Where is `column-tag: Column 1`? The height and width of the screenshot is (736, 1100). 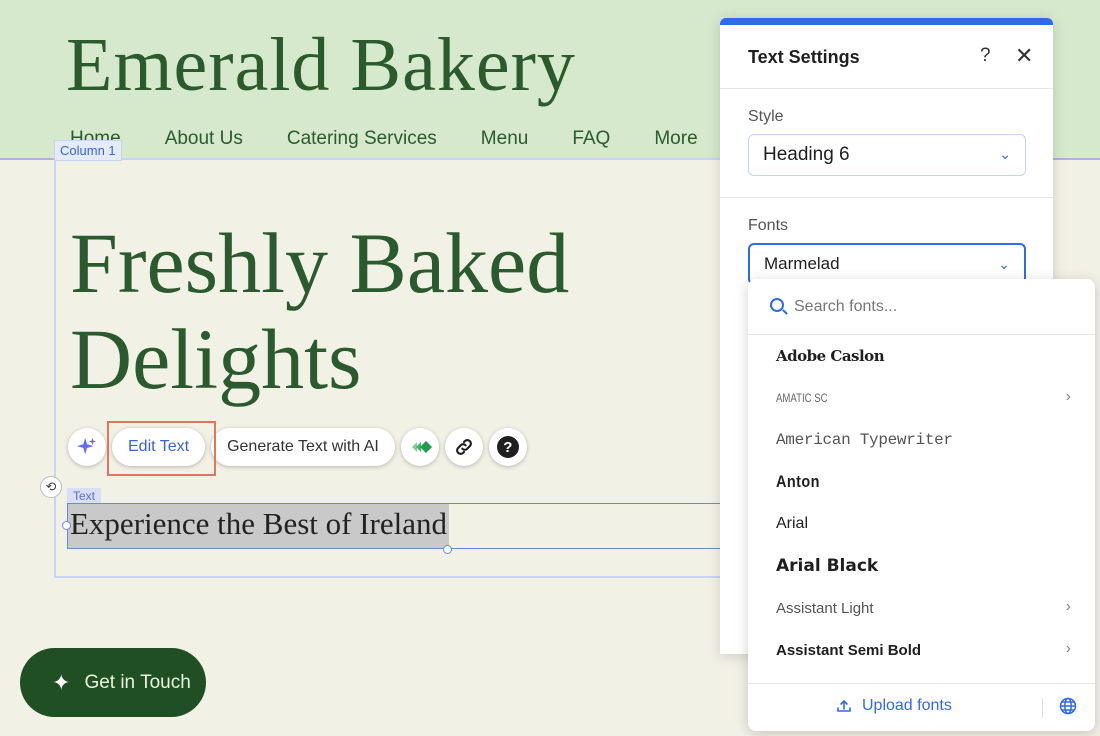
column-tag: Column 1 is located at coordinates (88, 150).